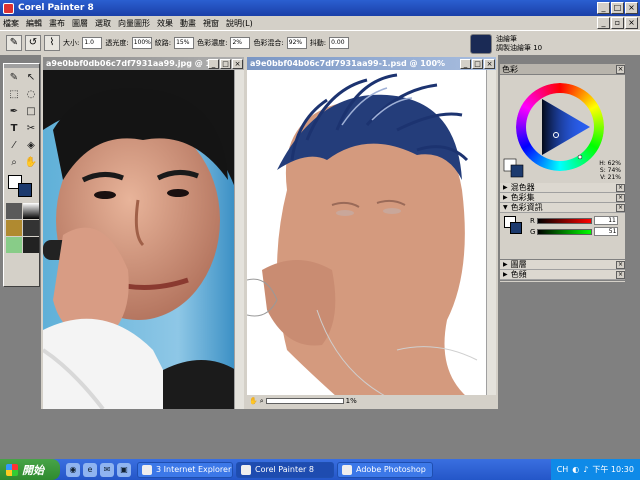 This screenshot has height=480, width=640. I want to click on painting-document-title: a9e0bbf04b06c7df7931aa99-1.psd @ 100%, so click(348, 63).